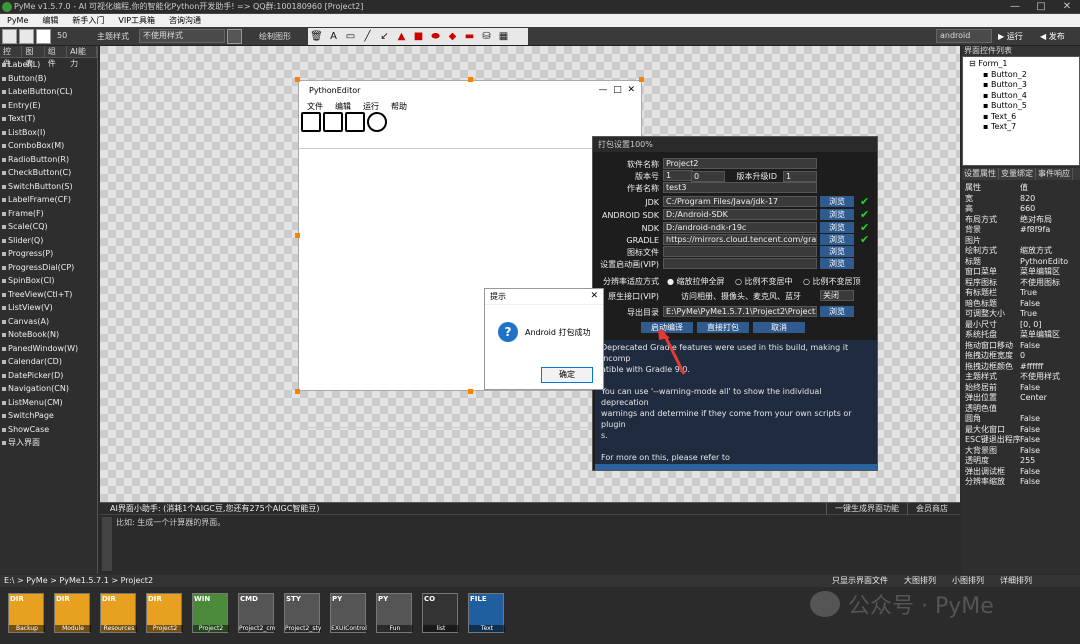  What do you see at coordinates (48, 133) in the screenshot?
I see `palette-item: ListBox(I)` at bounding box center [48, 133].